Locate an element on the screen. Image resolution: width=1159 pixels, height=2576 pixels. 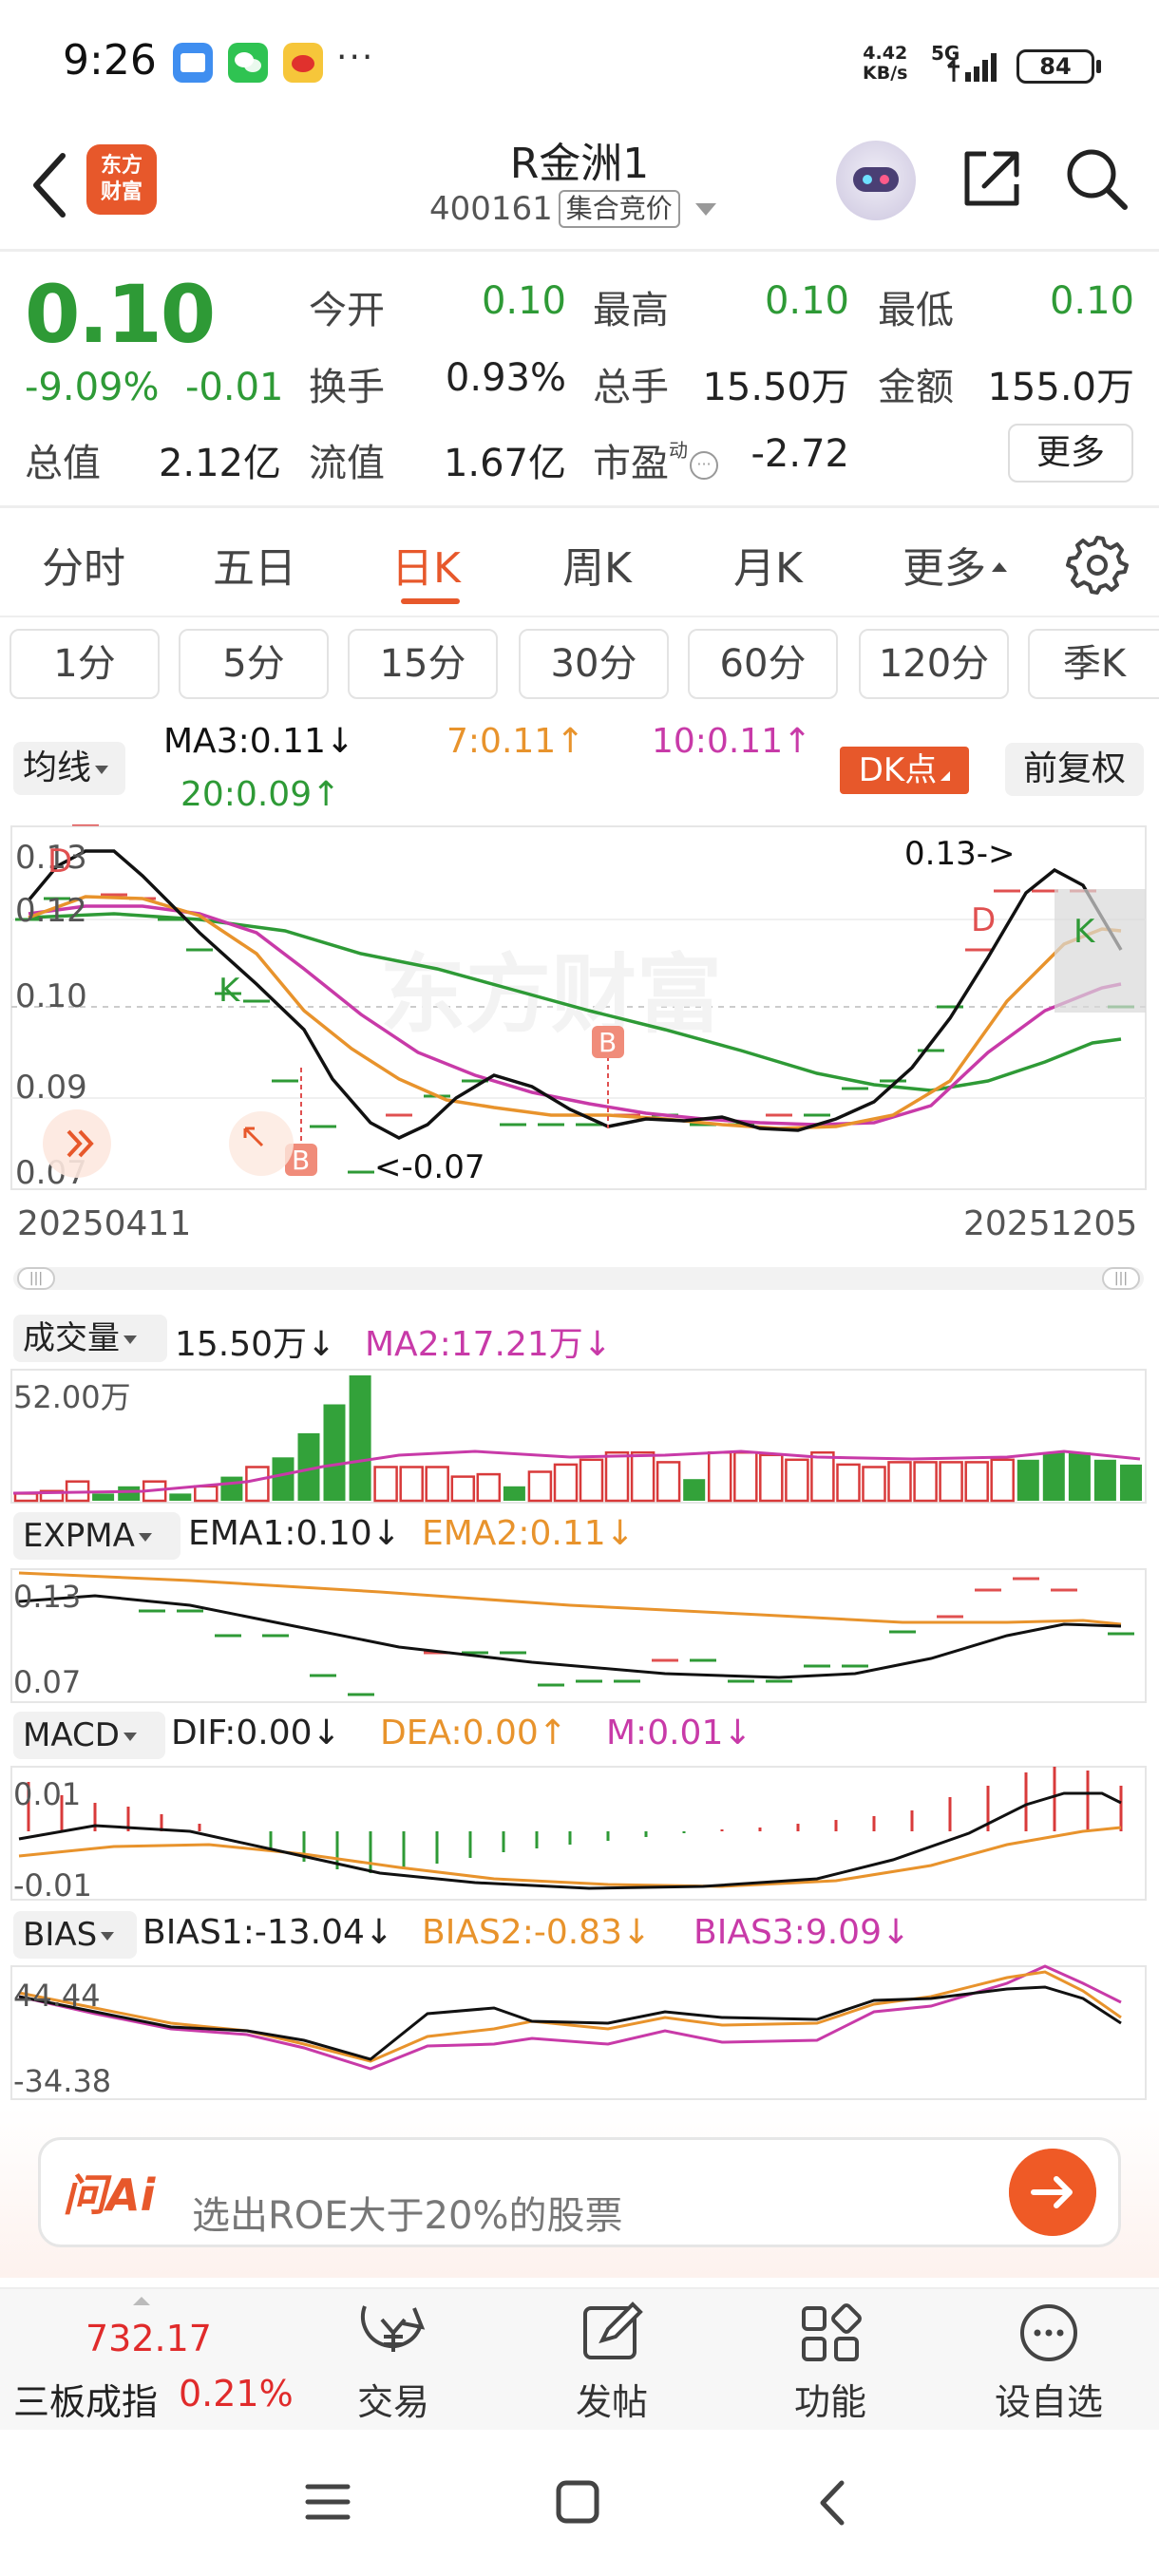
tab-weekly-k: 周K is located at coordinates (597, 564).